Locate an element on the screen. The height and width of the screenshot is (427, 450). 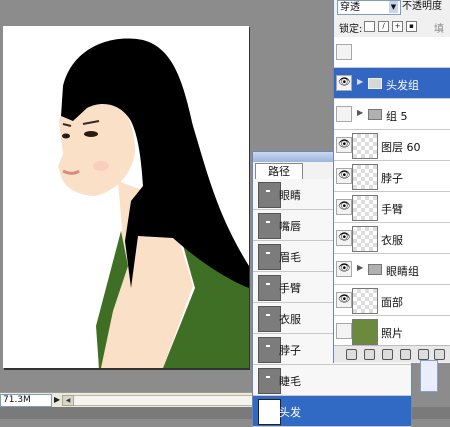
path-label: 手臂 is located at coordinates (290, 288).